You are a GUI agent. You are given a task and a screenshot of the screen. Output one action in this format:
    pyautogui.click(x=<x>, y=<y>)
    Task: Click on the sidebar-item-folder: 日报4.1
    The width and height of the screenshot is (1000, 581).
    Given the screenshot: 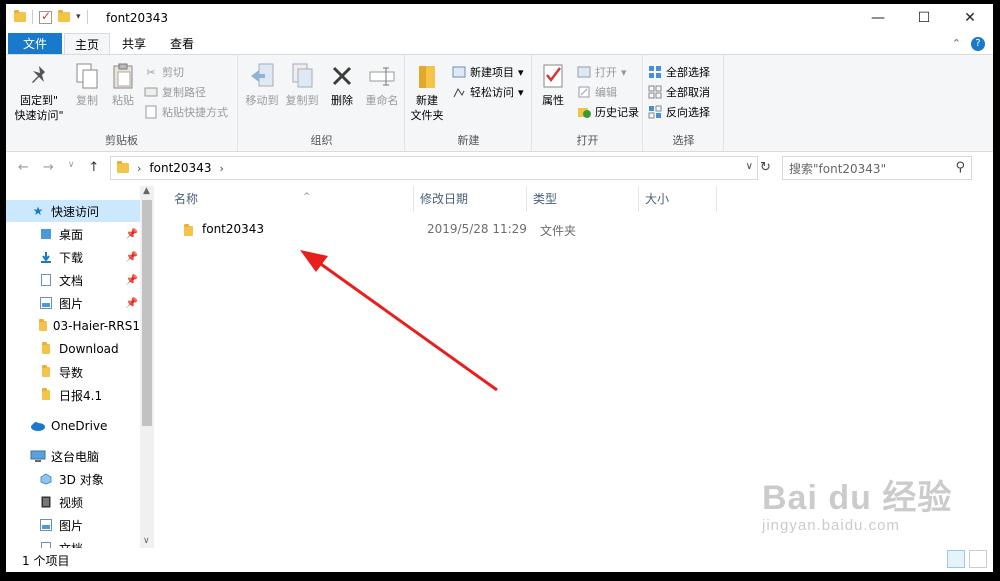 What is the action you would take?
    pyautogui.click(x=73, y=395)
    